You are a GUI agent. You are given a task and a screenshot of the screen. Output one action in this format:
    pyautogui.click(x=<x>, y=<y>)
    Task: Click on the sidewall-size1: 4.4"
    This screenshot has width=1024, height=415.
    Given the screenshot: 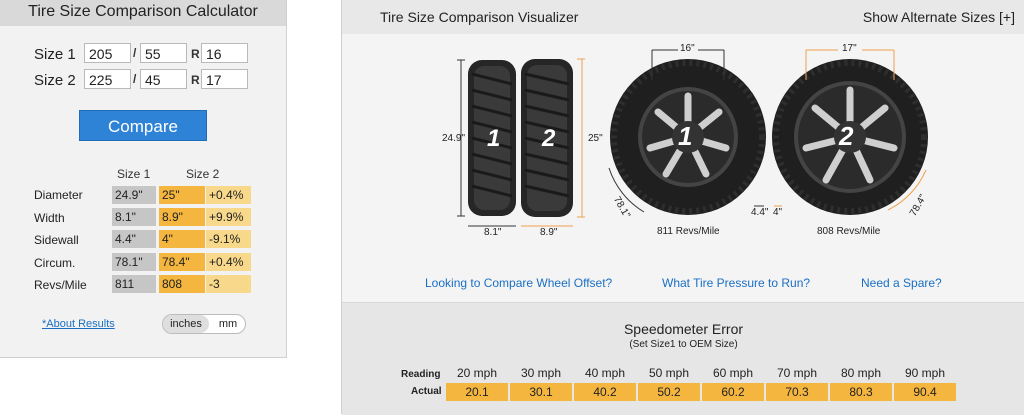 What is the action you would take?
    pyautogui.click(x=134, y=239)
    